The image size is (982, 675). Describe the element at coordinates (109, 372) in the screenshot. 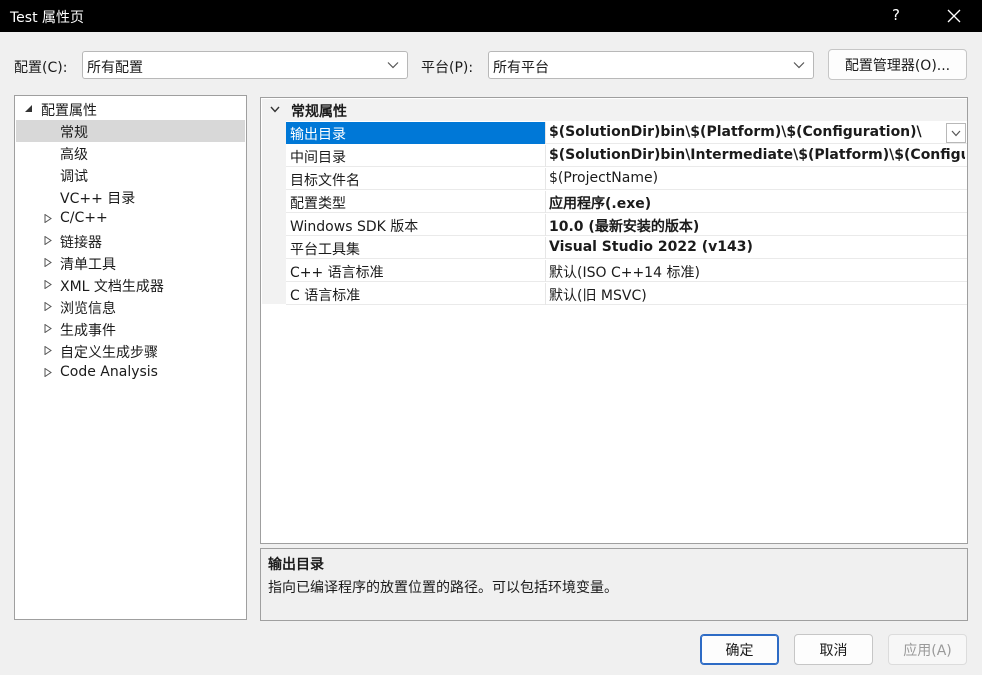

I see `tree-item-label: Code Analysis` at that location.